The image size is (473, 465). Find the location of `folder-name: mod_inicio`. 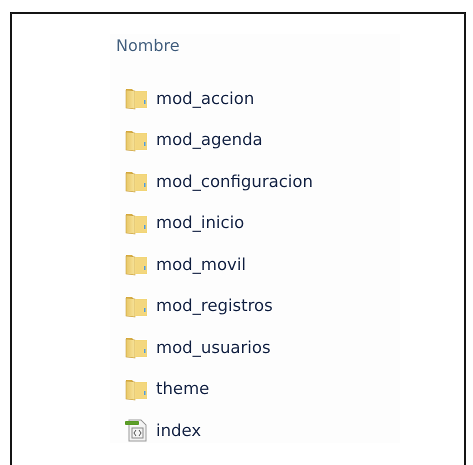

folder-name: mod_inicio is located at coordinates (200, 222).